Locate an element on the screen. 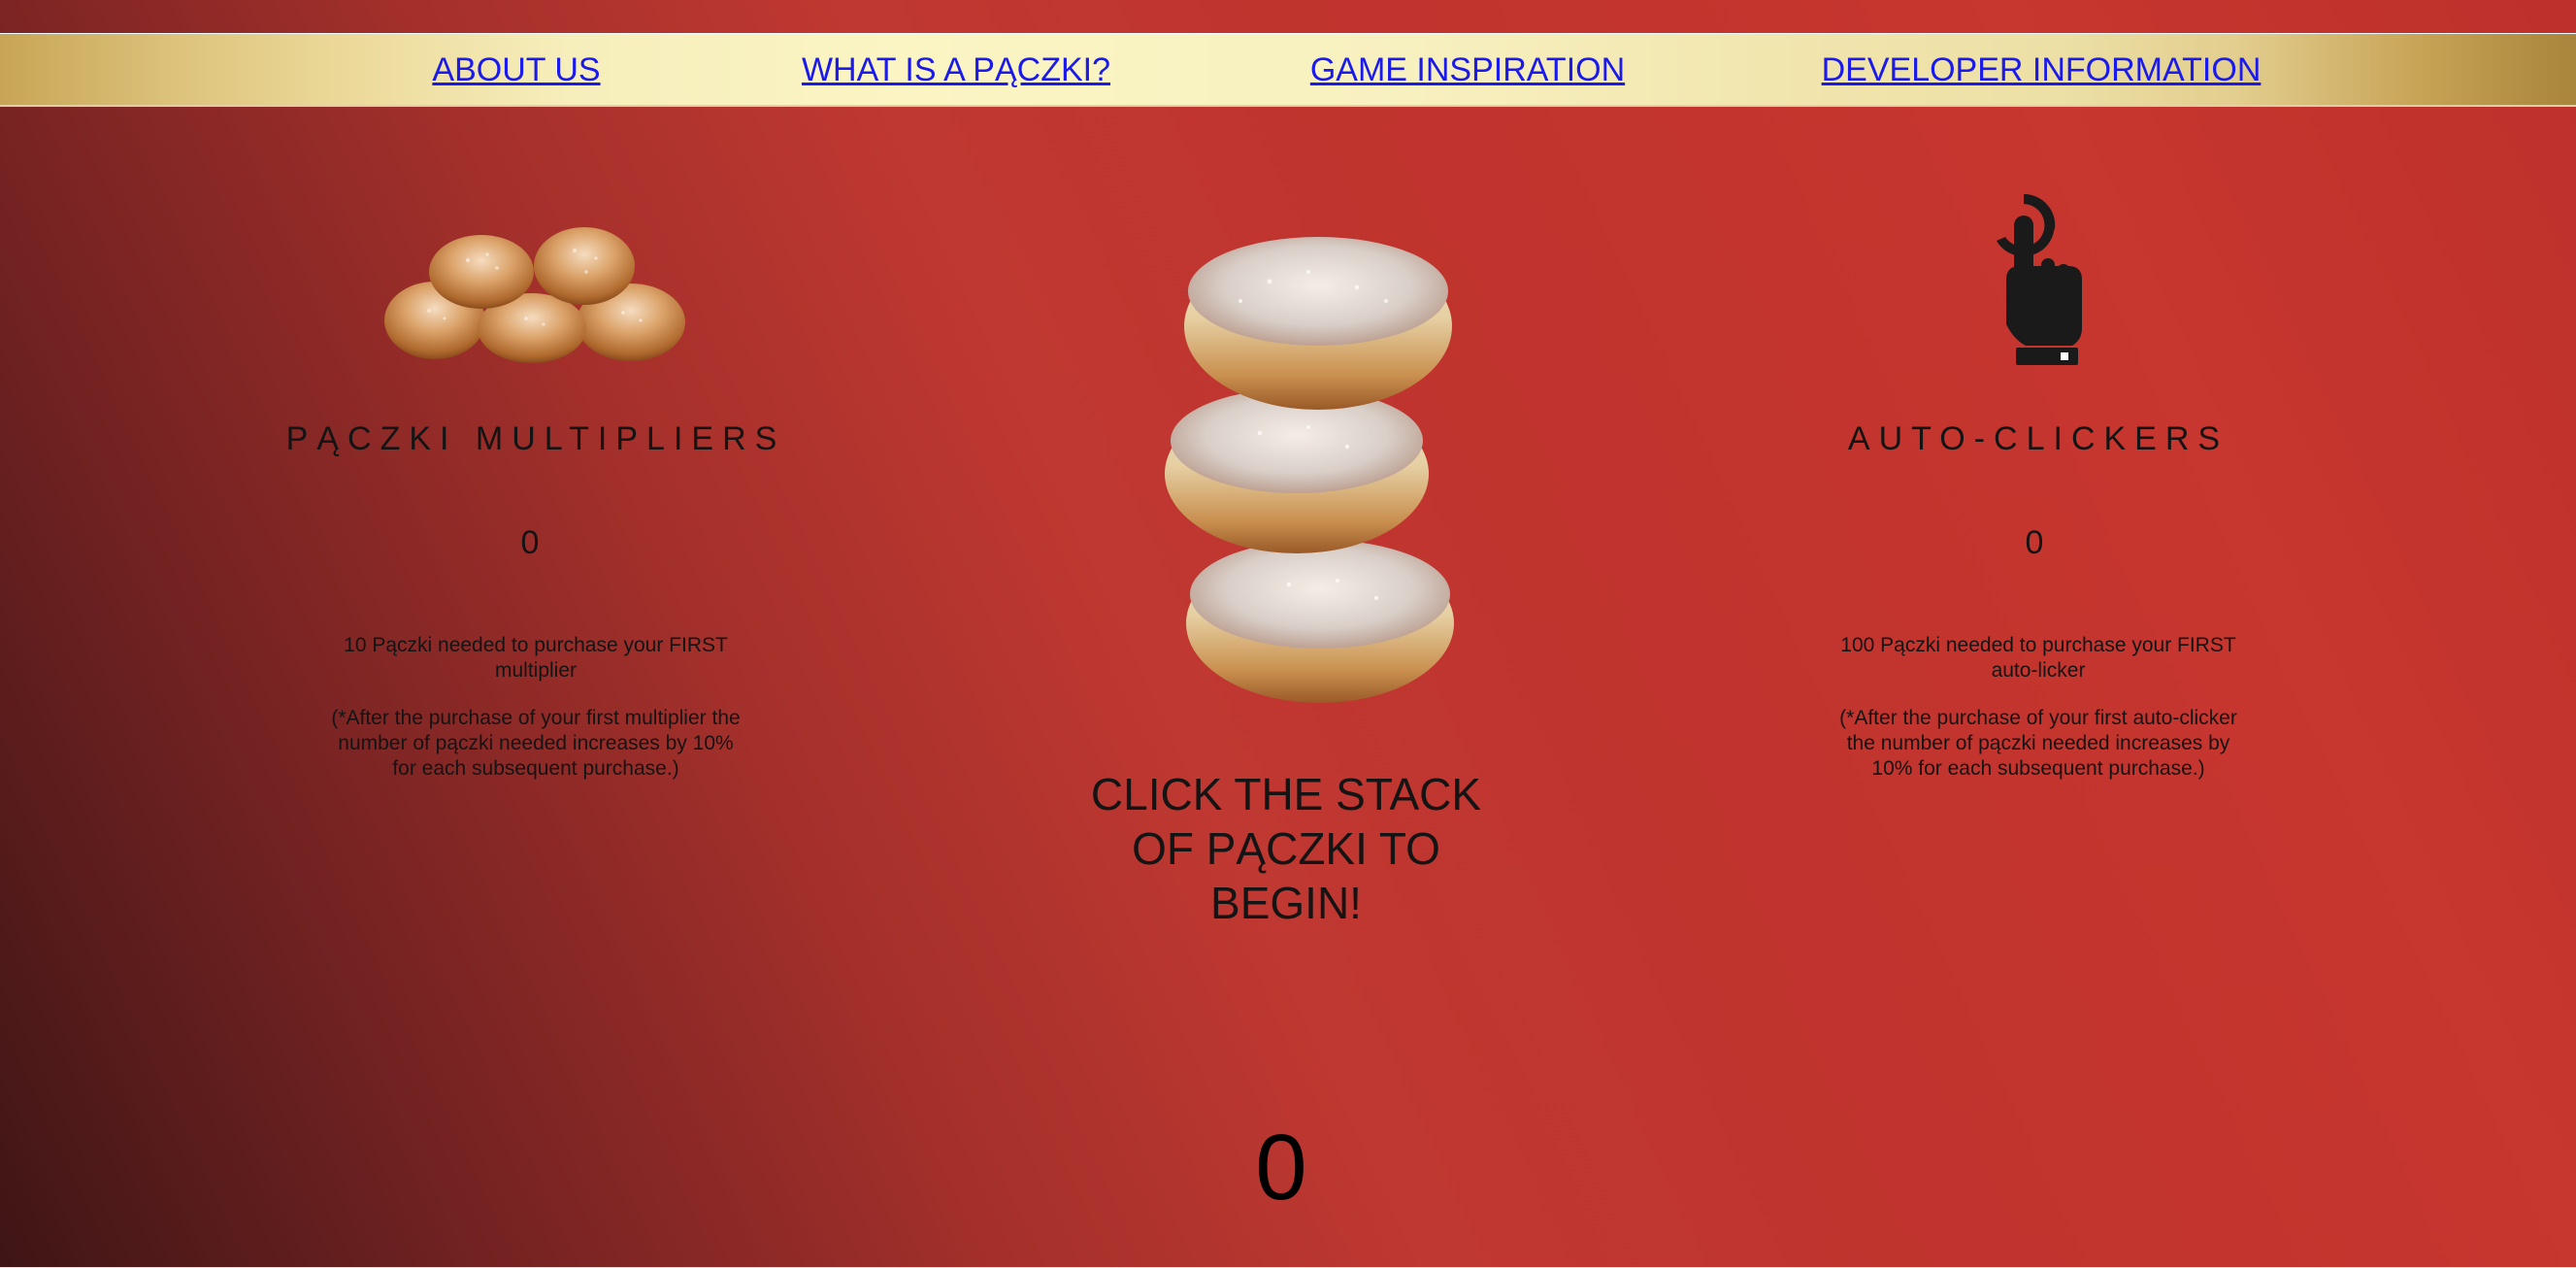  nav-link-about-us: ABOUT US is located at coordinates (516, 70).